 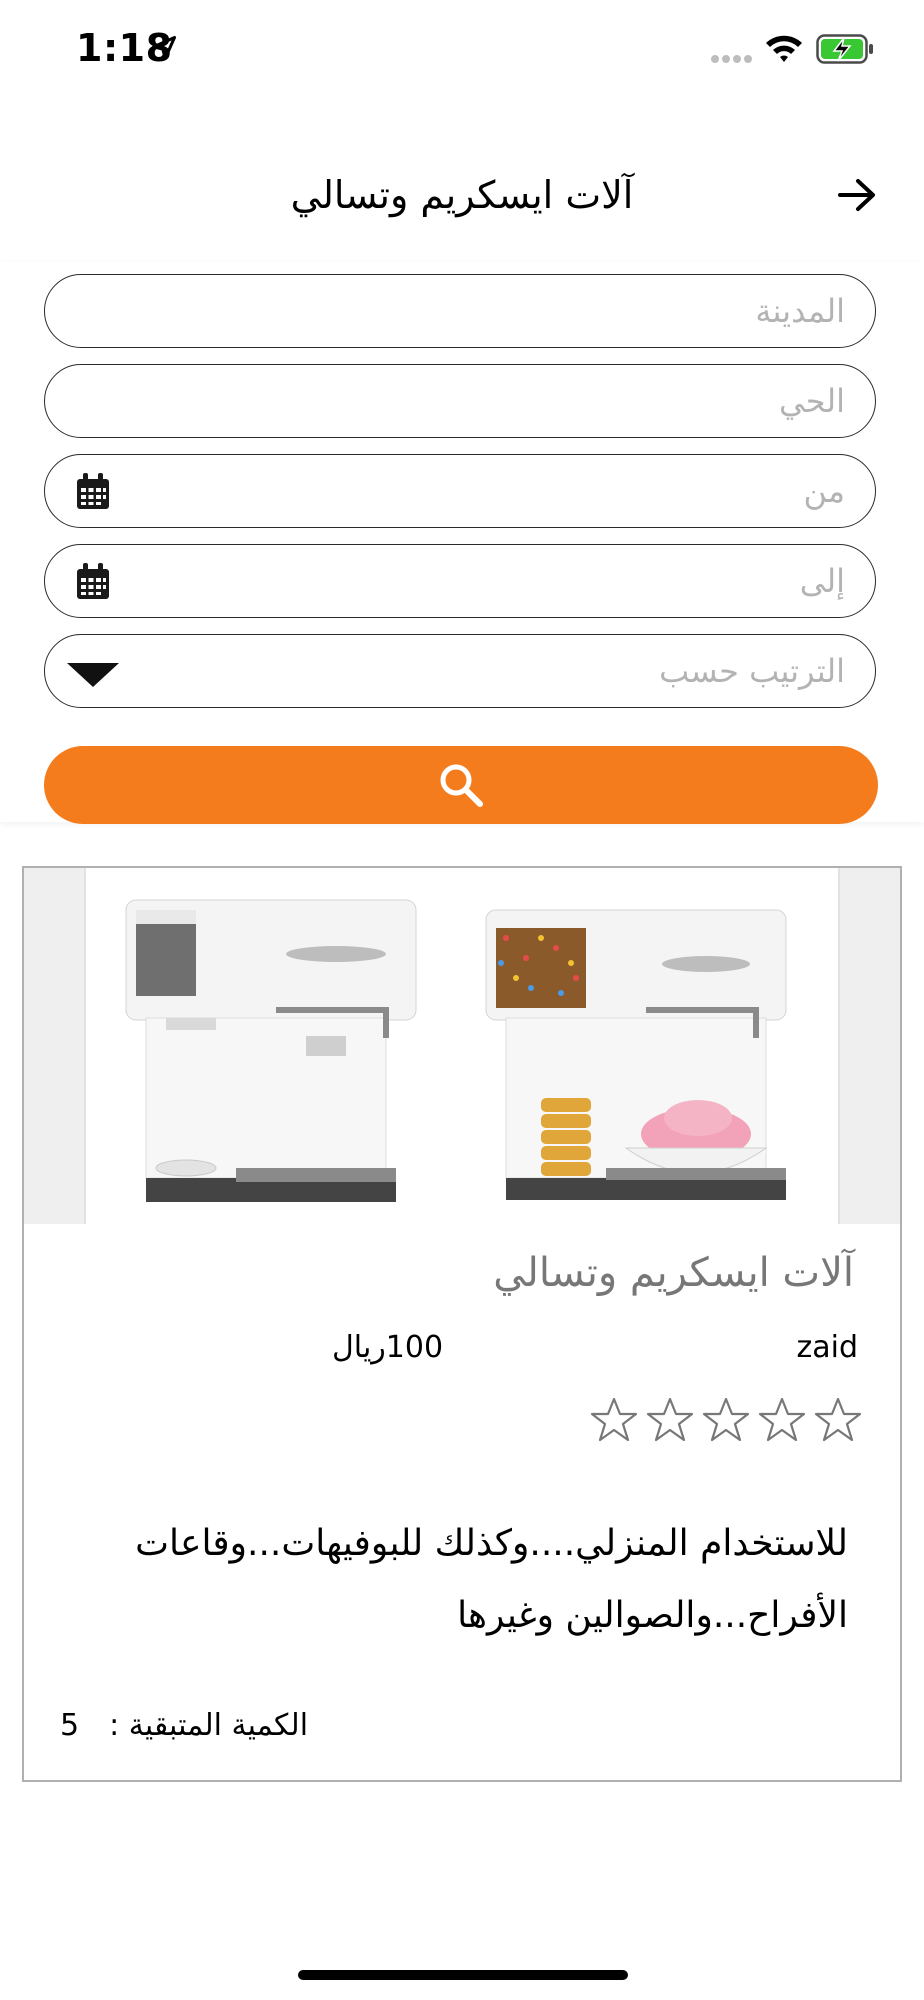 What do you see at coordinates (164, 48) in the screenshot?
I see `location-arrow-icon` at bounding box center [164, 48].